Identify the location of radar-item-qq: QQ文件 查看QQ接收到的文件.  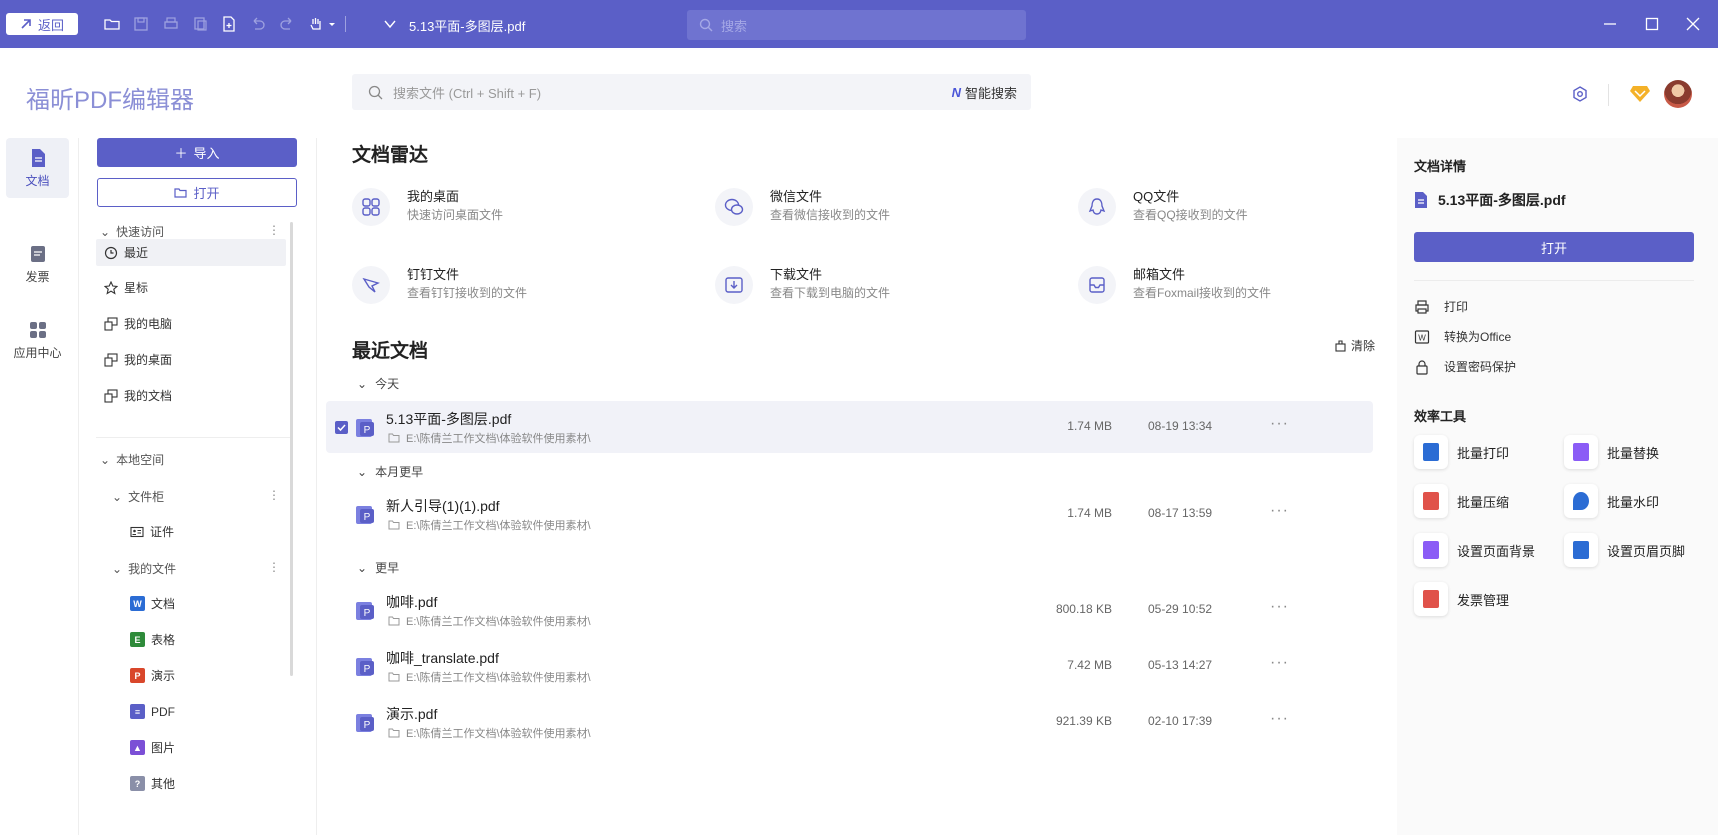
(1243, 206).